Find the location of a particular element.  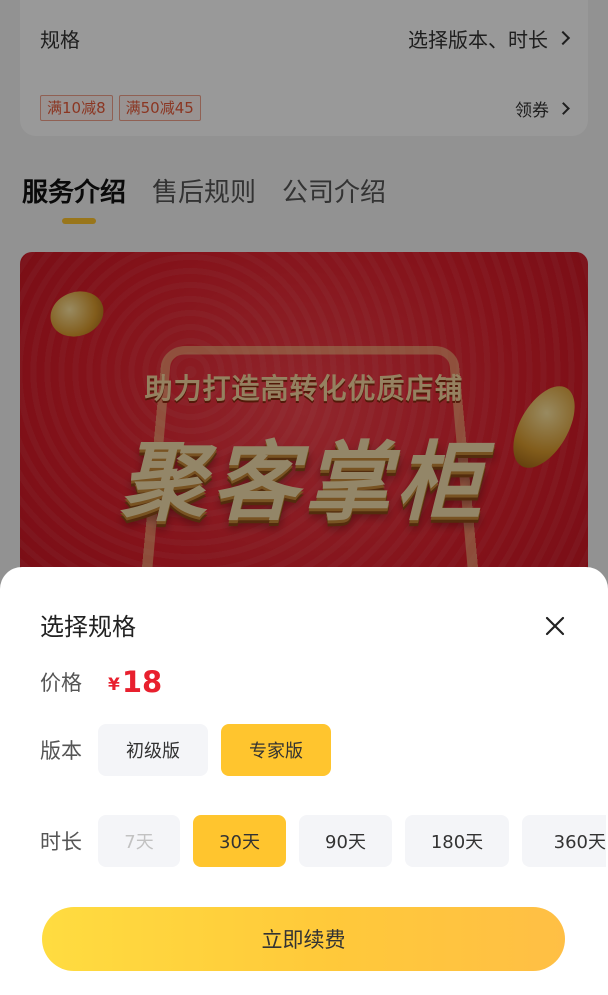

sheet-title: 选择规格 is located at coordinates (88, 627).